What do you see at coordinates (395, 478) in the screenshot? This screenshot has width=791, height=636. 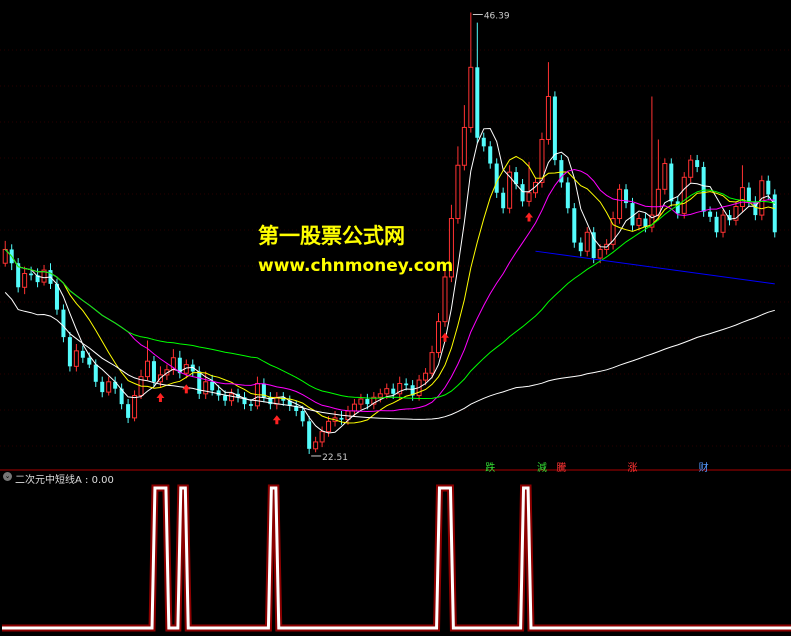 I see `indicator-header: ⌄ 二次元中短线A : 0.00` at bounding box center [395, 478].